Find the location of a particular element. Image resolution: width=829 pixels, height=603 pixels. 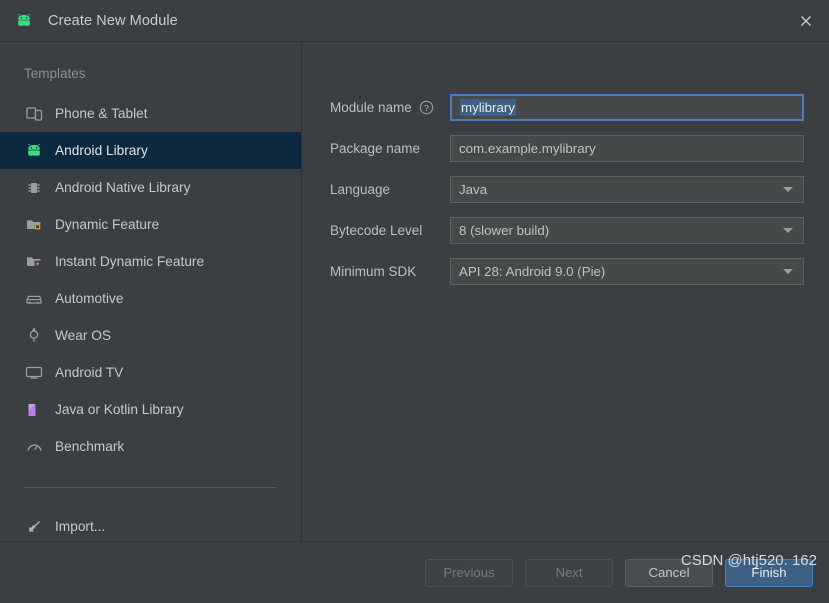

sidebar-item-instant-dynamic-feature: Instant Dynamic Feature is located at coordinates (150, 261).